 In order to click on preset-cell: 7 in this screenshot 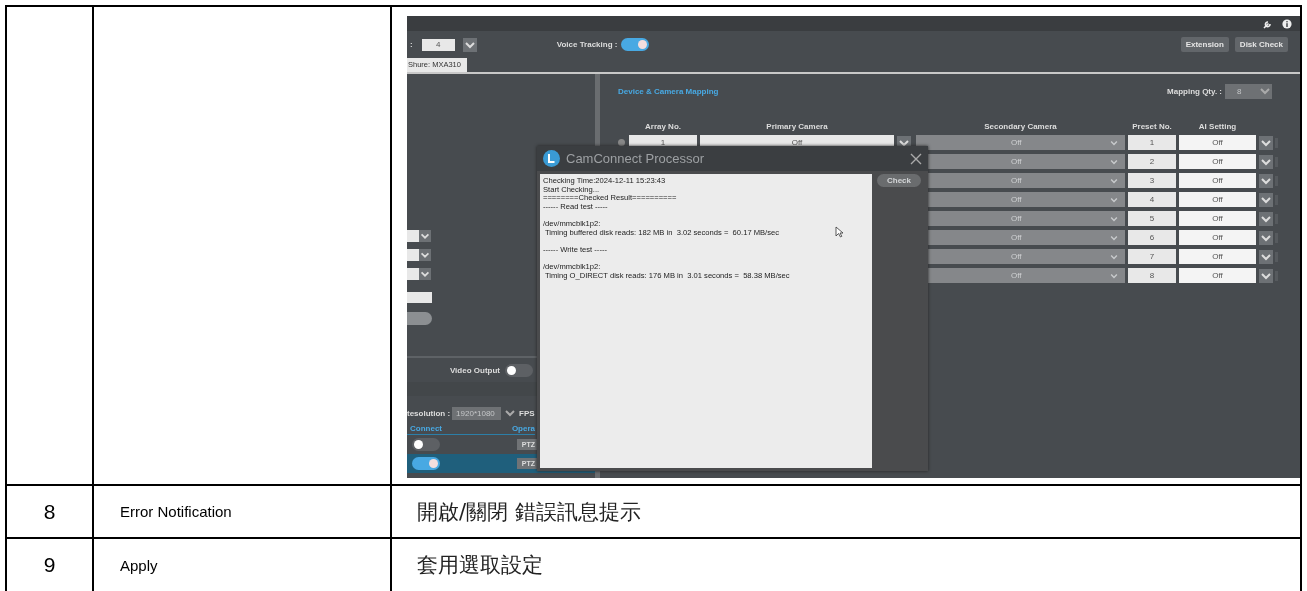, I will do `click(1152, 256)`.